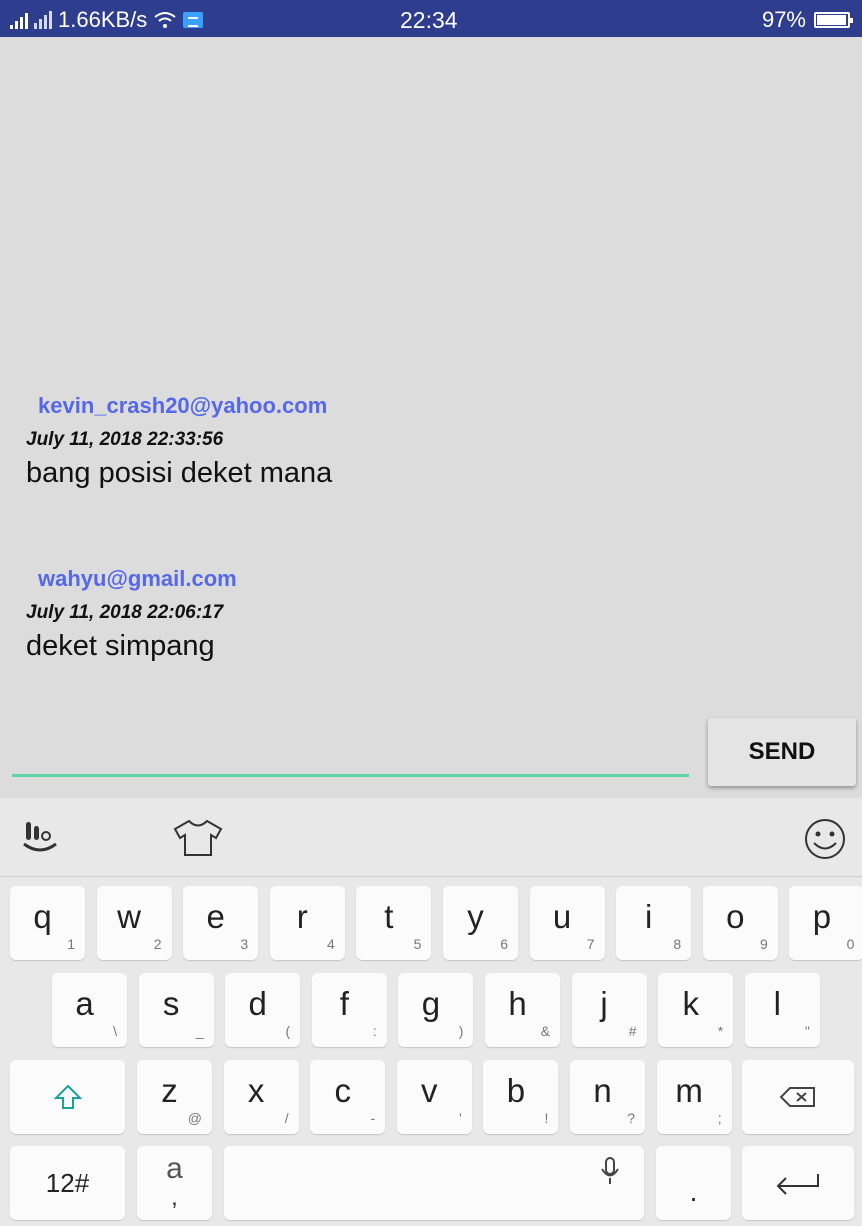 This screenshot has height=1226, width=862. Describe the element at coordinates (434, 1183) in the screenshot. I see `space-key` at that location.